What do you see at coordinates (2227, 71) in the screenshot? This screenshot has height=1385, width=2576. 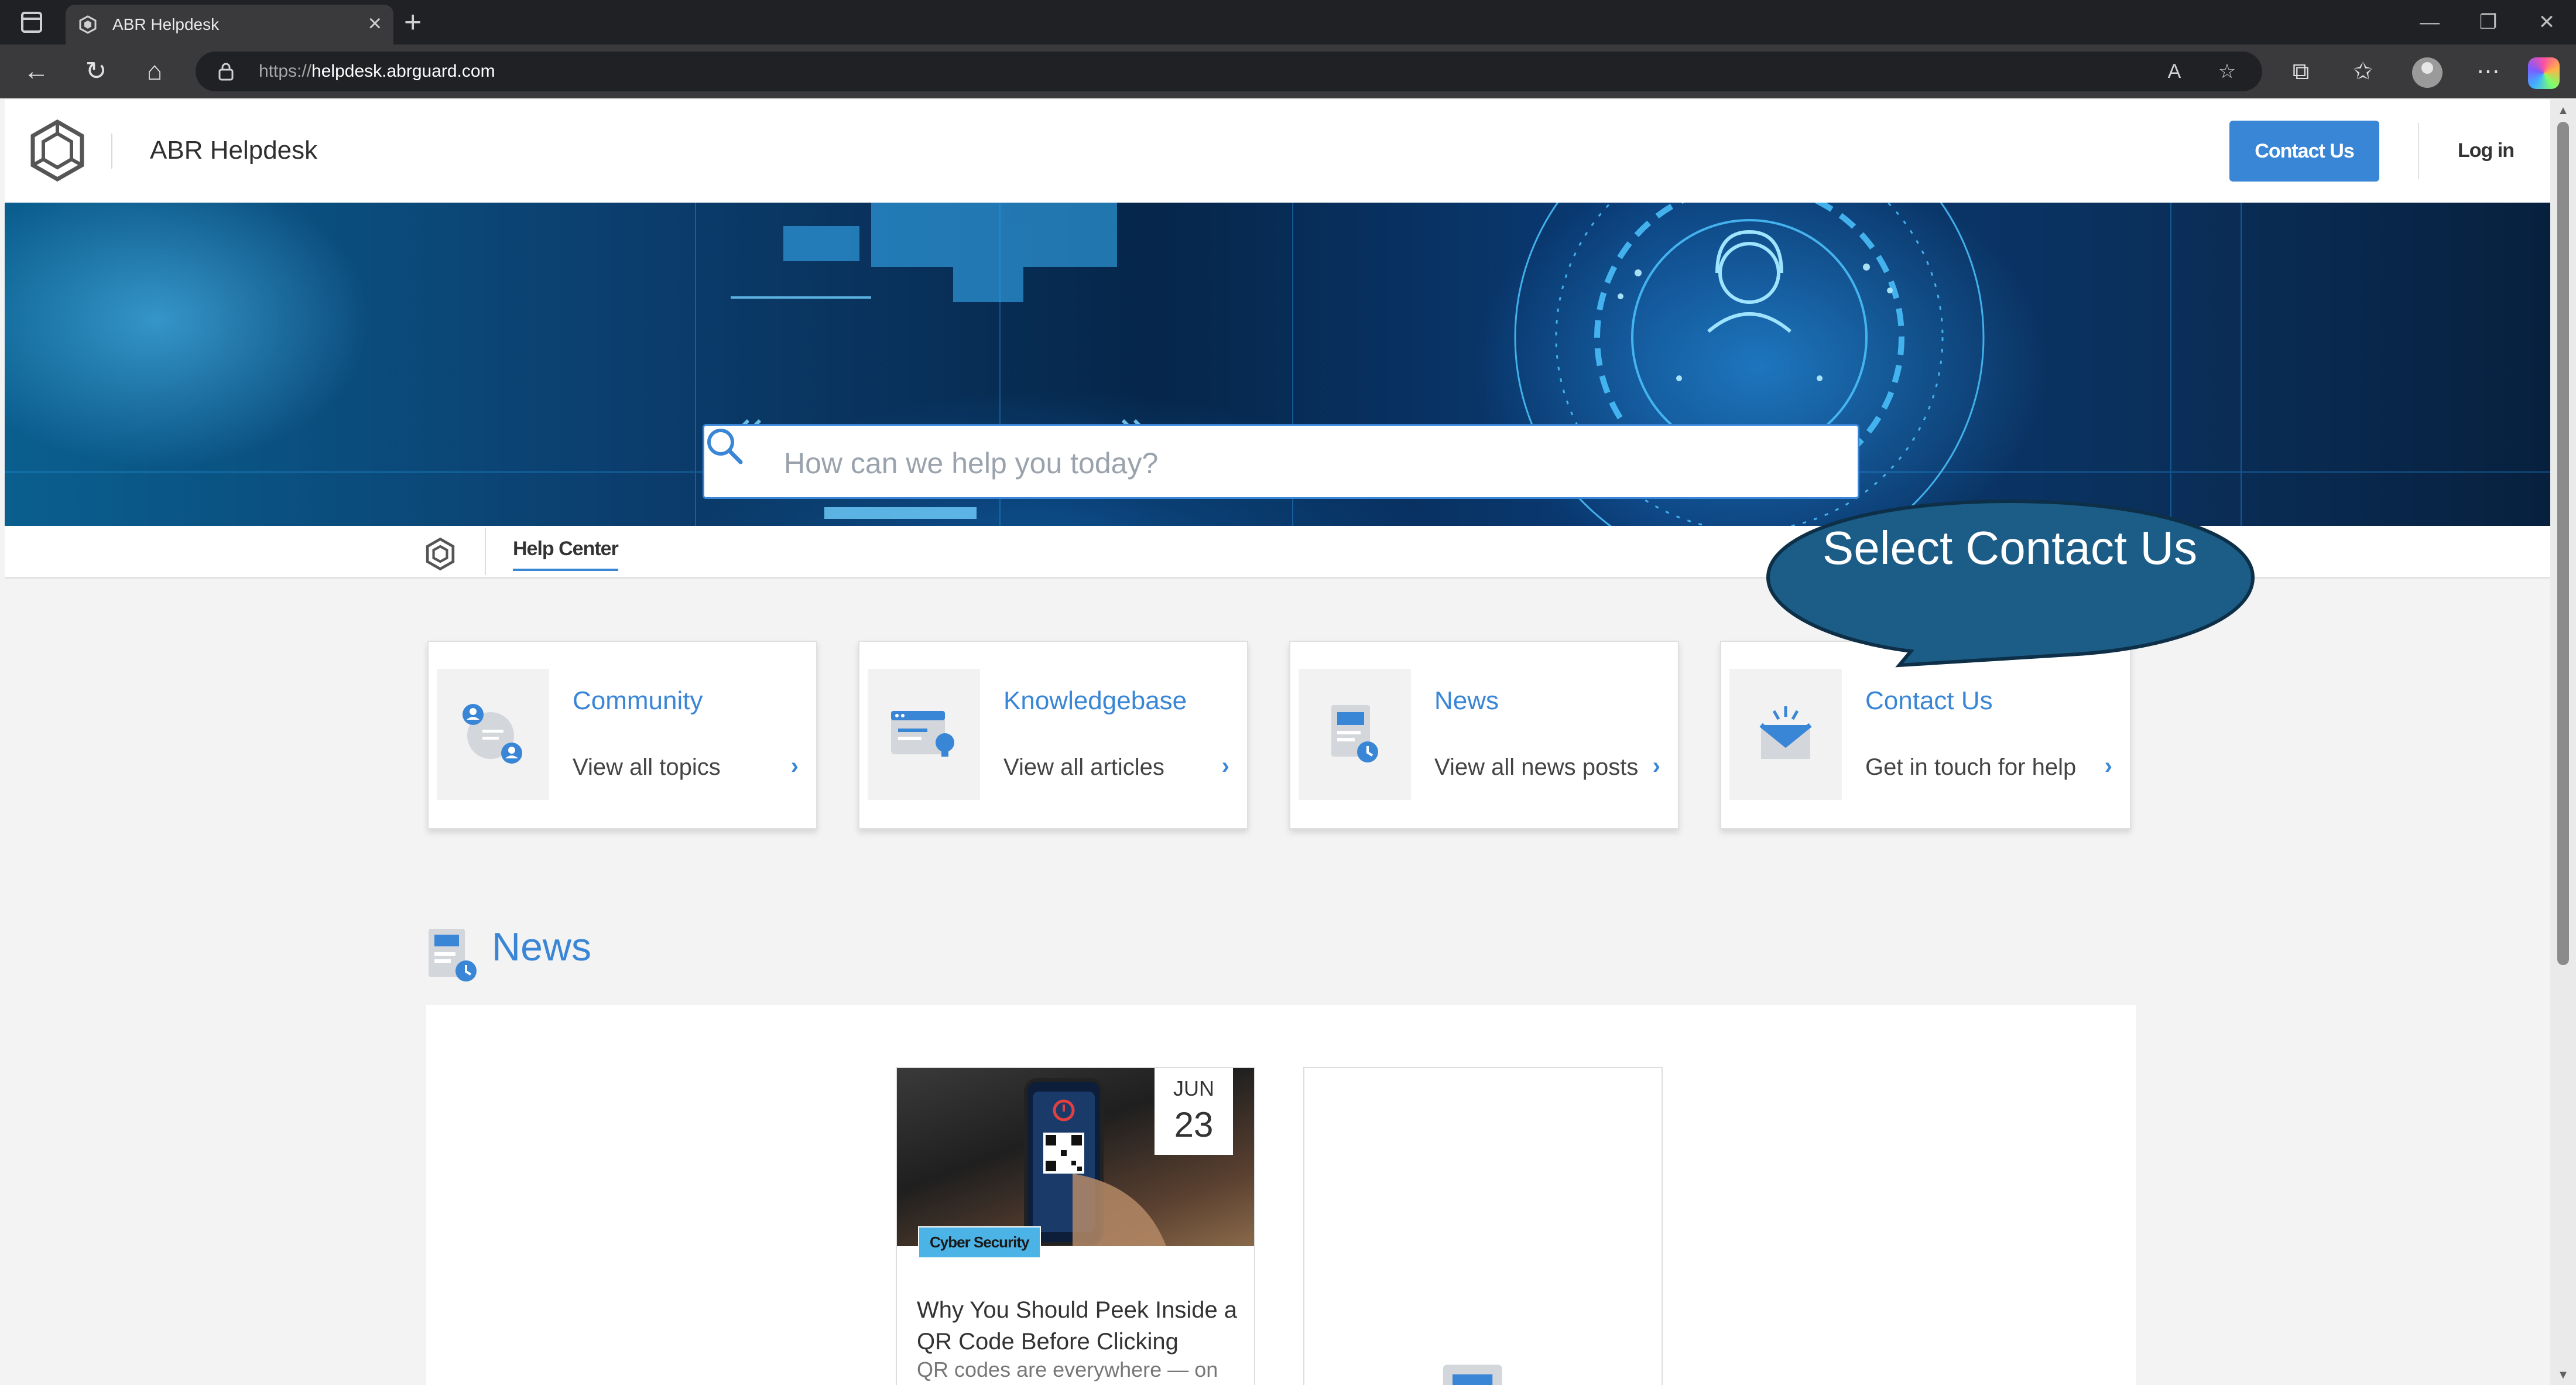 I see `favorite-star-icon: ☆` at bounding box center [2227, 71].